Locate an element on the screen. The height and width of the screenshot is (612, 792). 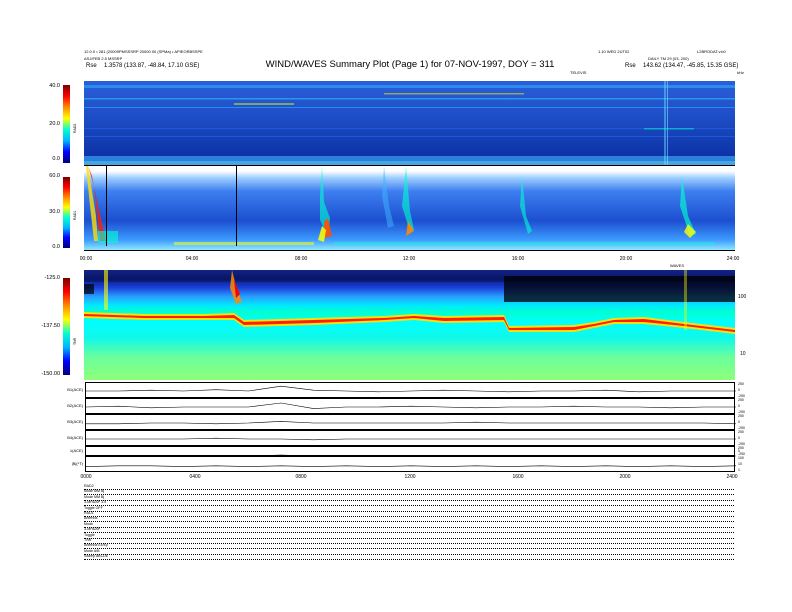
time-label-lower: 2000 is located at coordinates (625, 477).